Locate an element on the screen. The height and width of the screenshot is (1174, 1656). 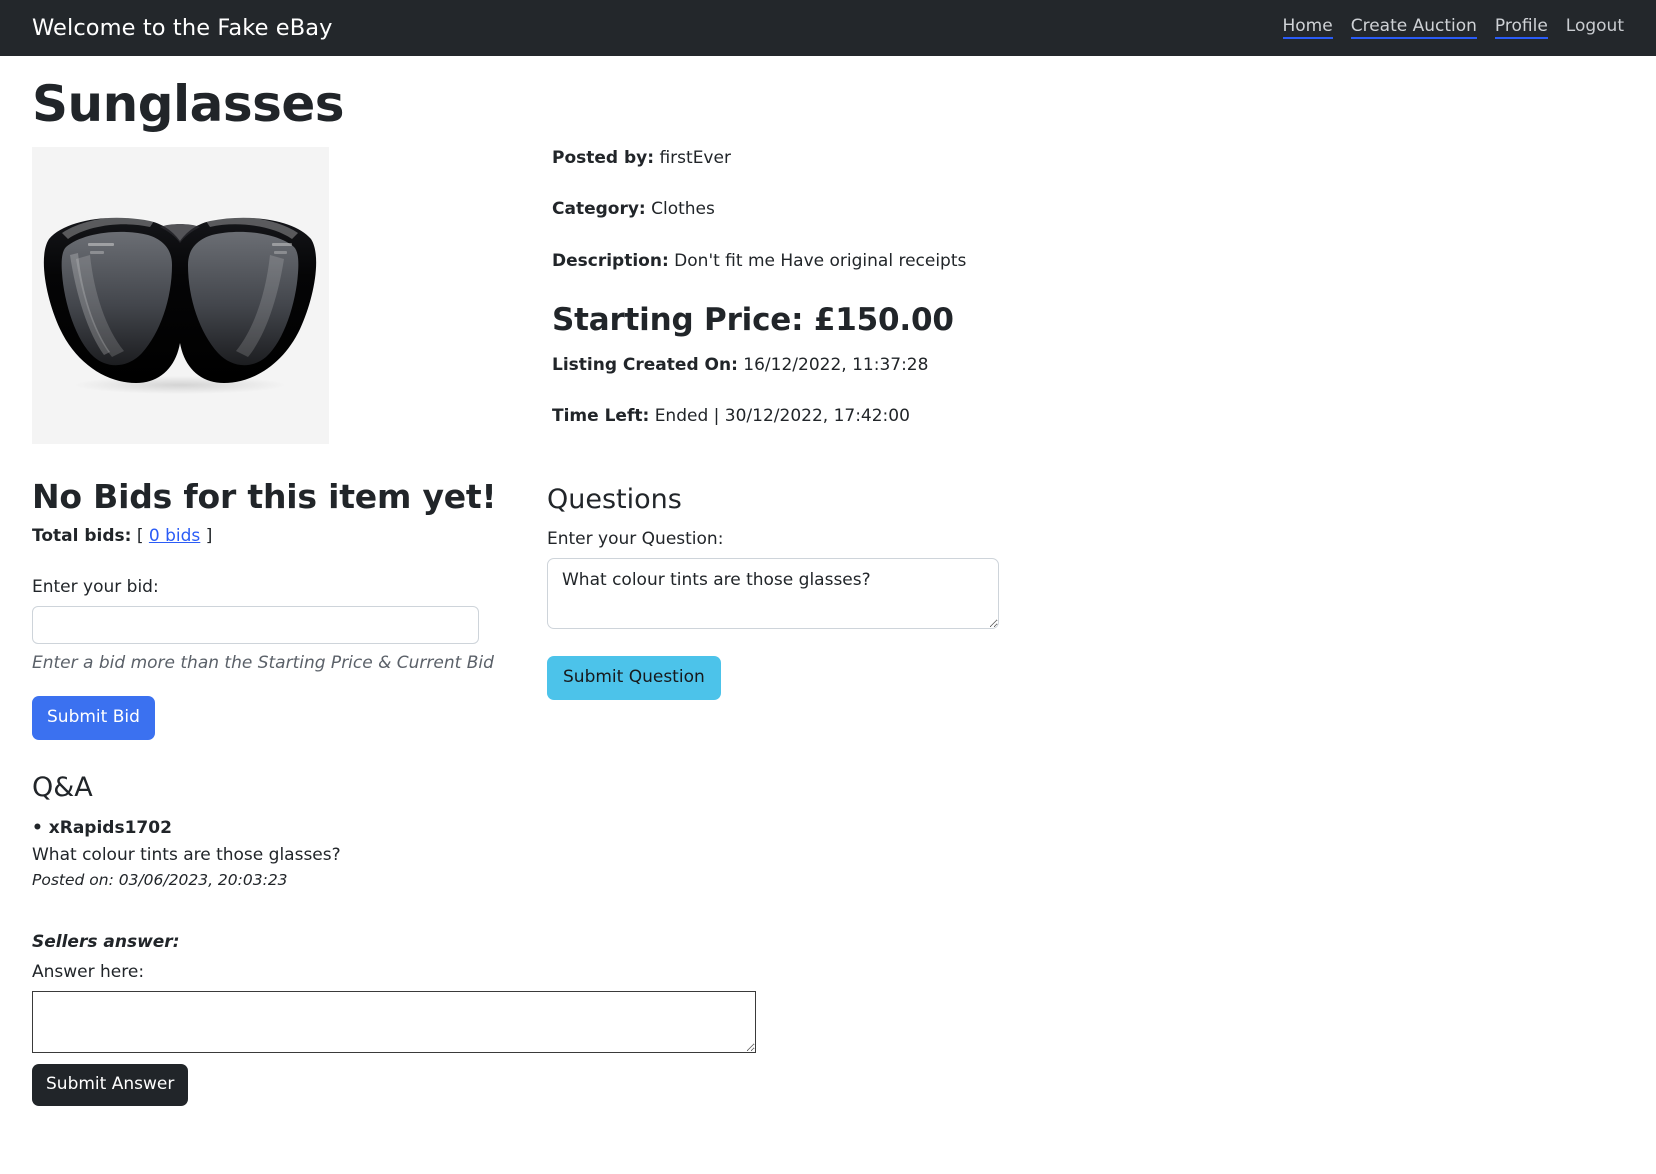
site-brand: Welcome to the Fake eBay is located at coordinates (182, 28).